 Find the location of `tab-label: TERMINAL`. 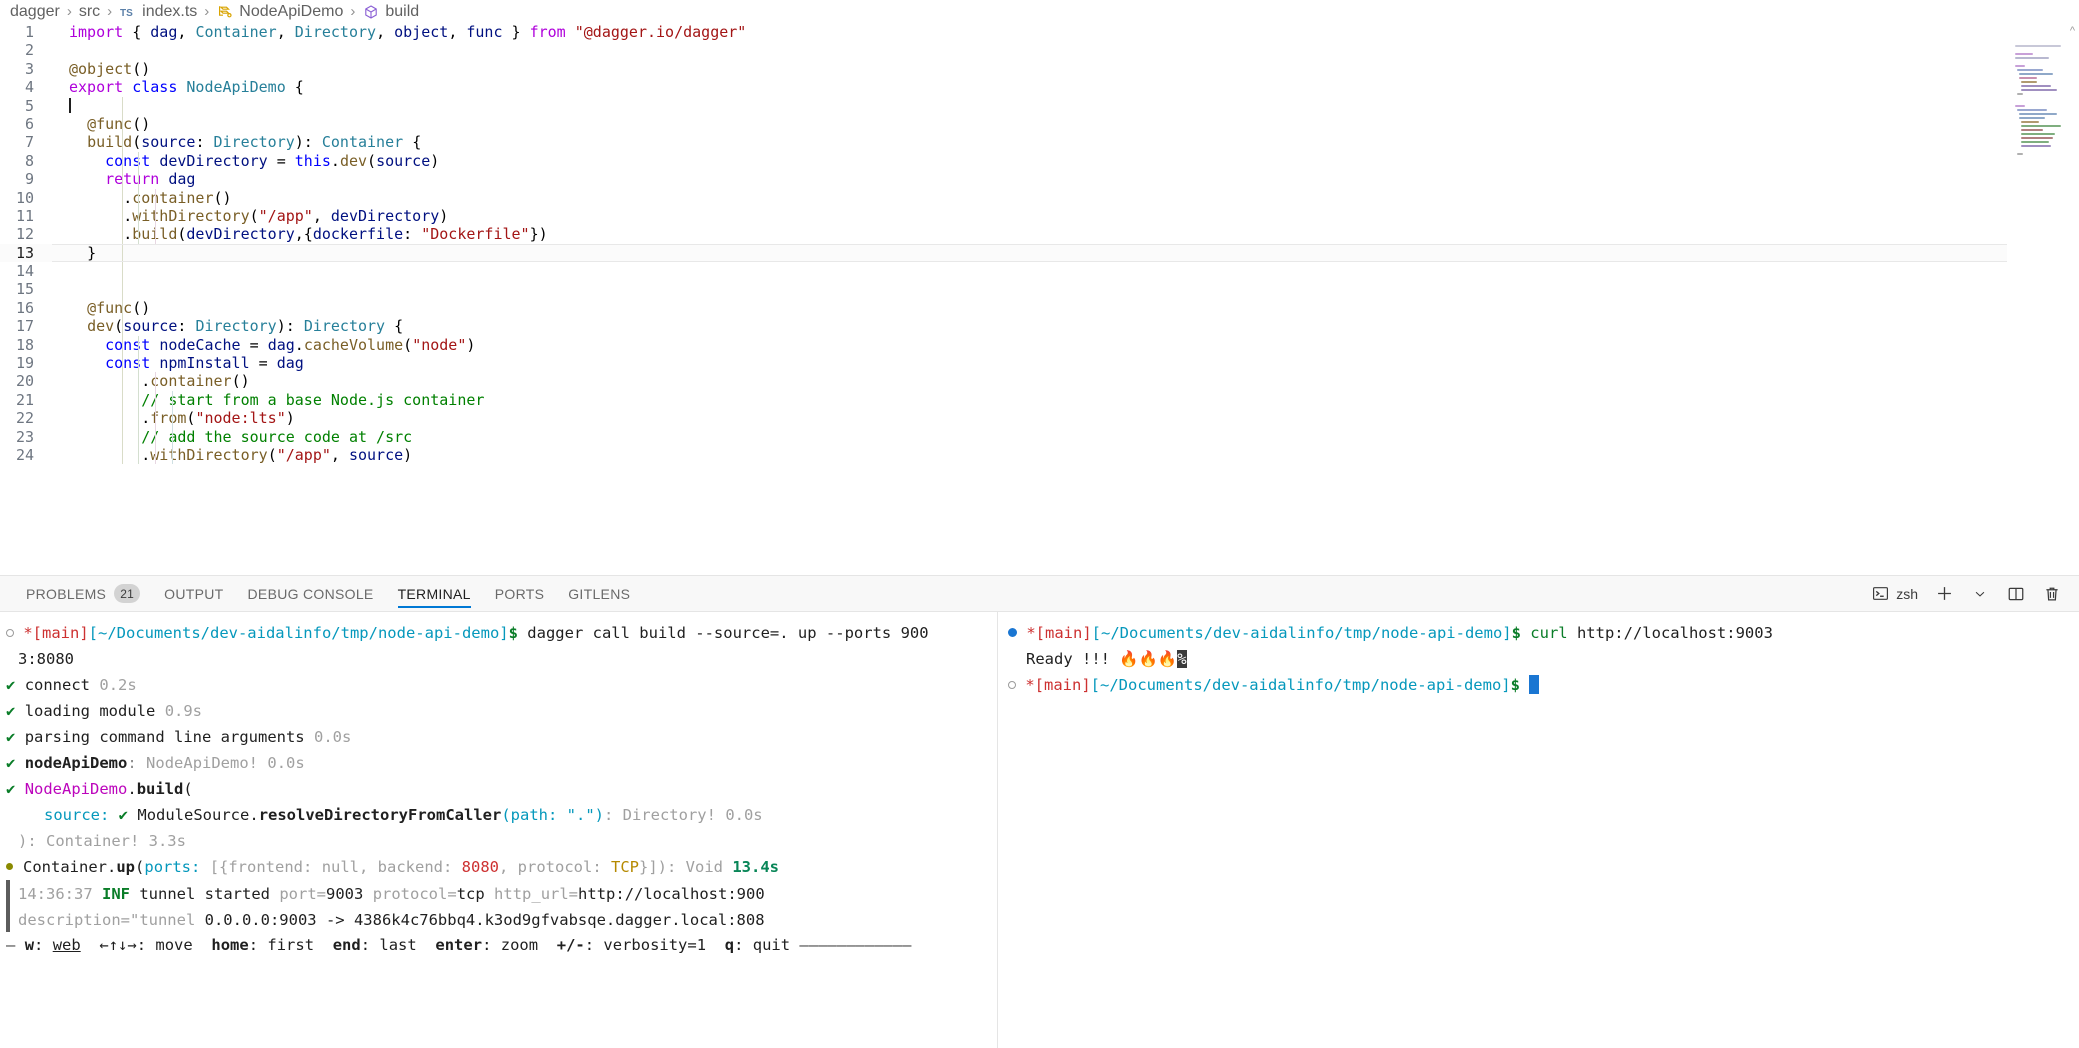

tab-label: TERMINAL is located at coordinates (434, 593).